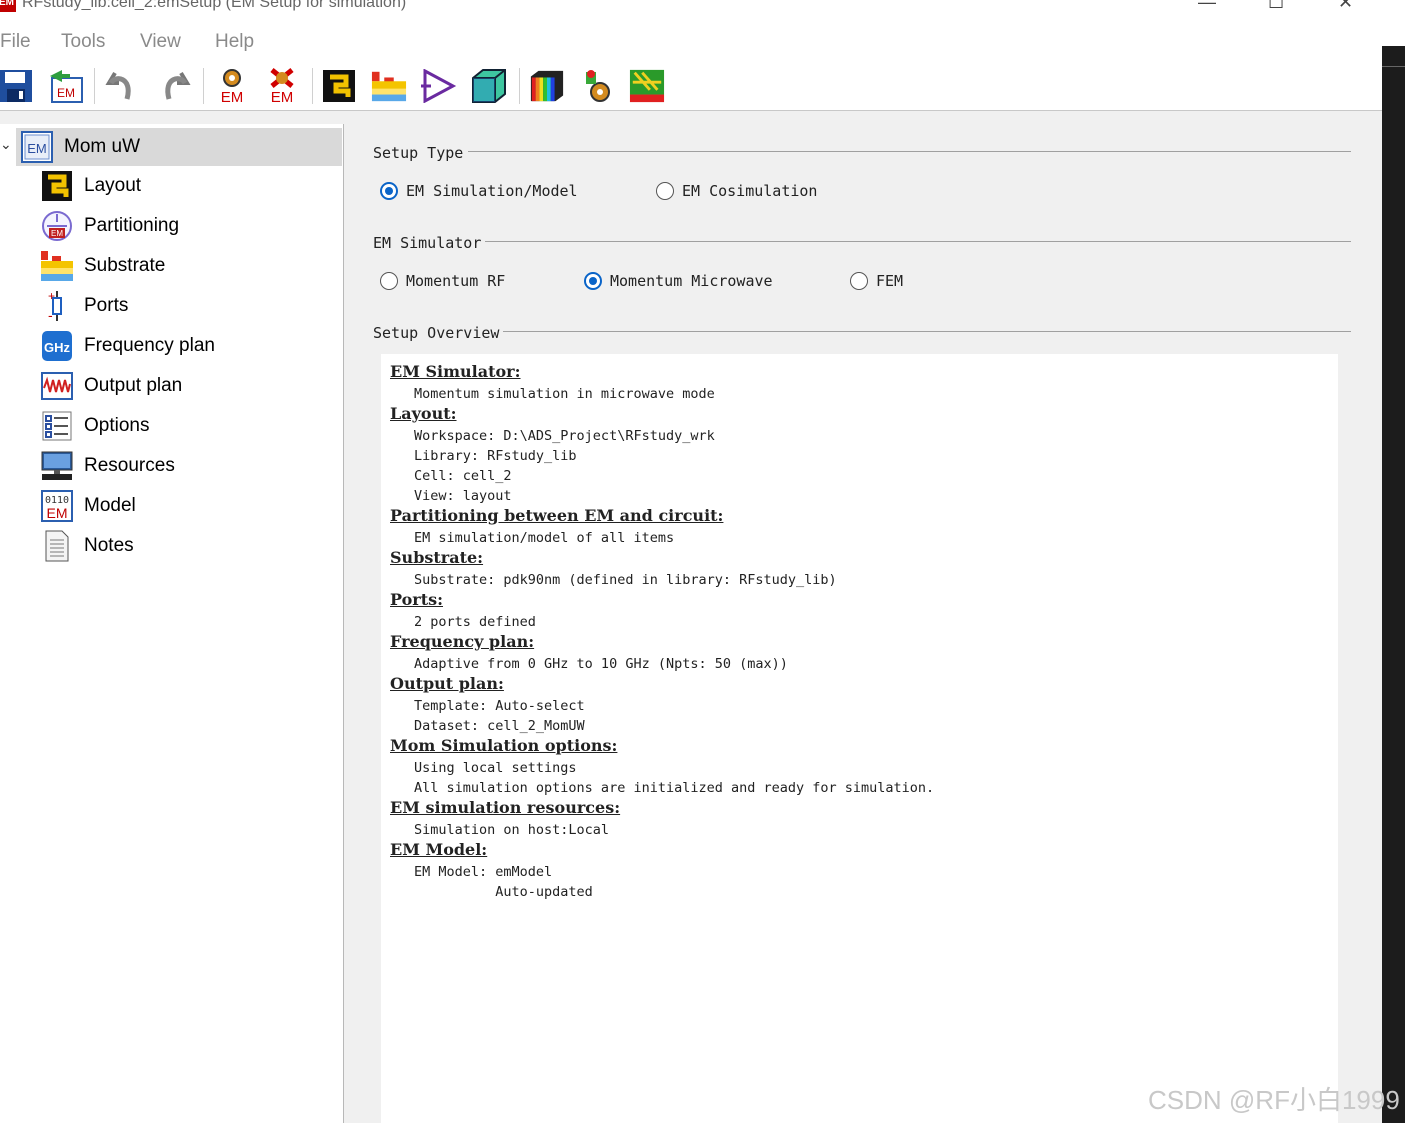 The width and height of the screenshot is (1405, 1123). What do you see at coordinates (736, 191) in the screenshot?
I see `radio-em-cosimulation: EM Cosimulation` at bounding box center [736, 191].